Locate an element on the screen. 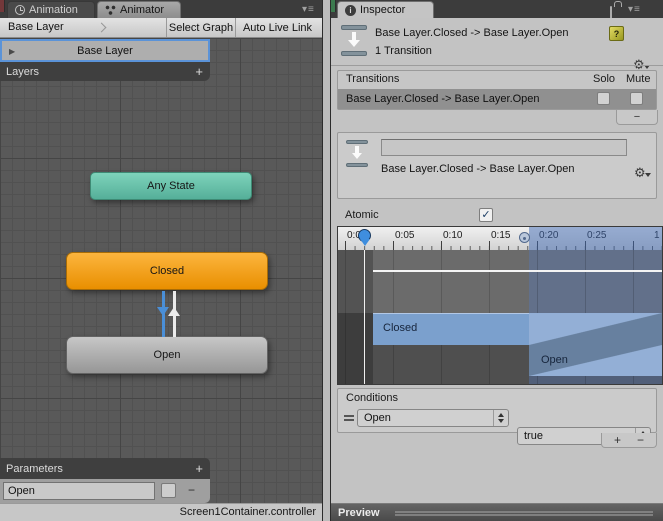 The image size is (663, 521). timeline-track-area: Closed Open is located at coordinates (500, 317).